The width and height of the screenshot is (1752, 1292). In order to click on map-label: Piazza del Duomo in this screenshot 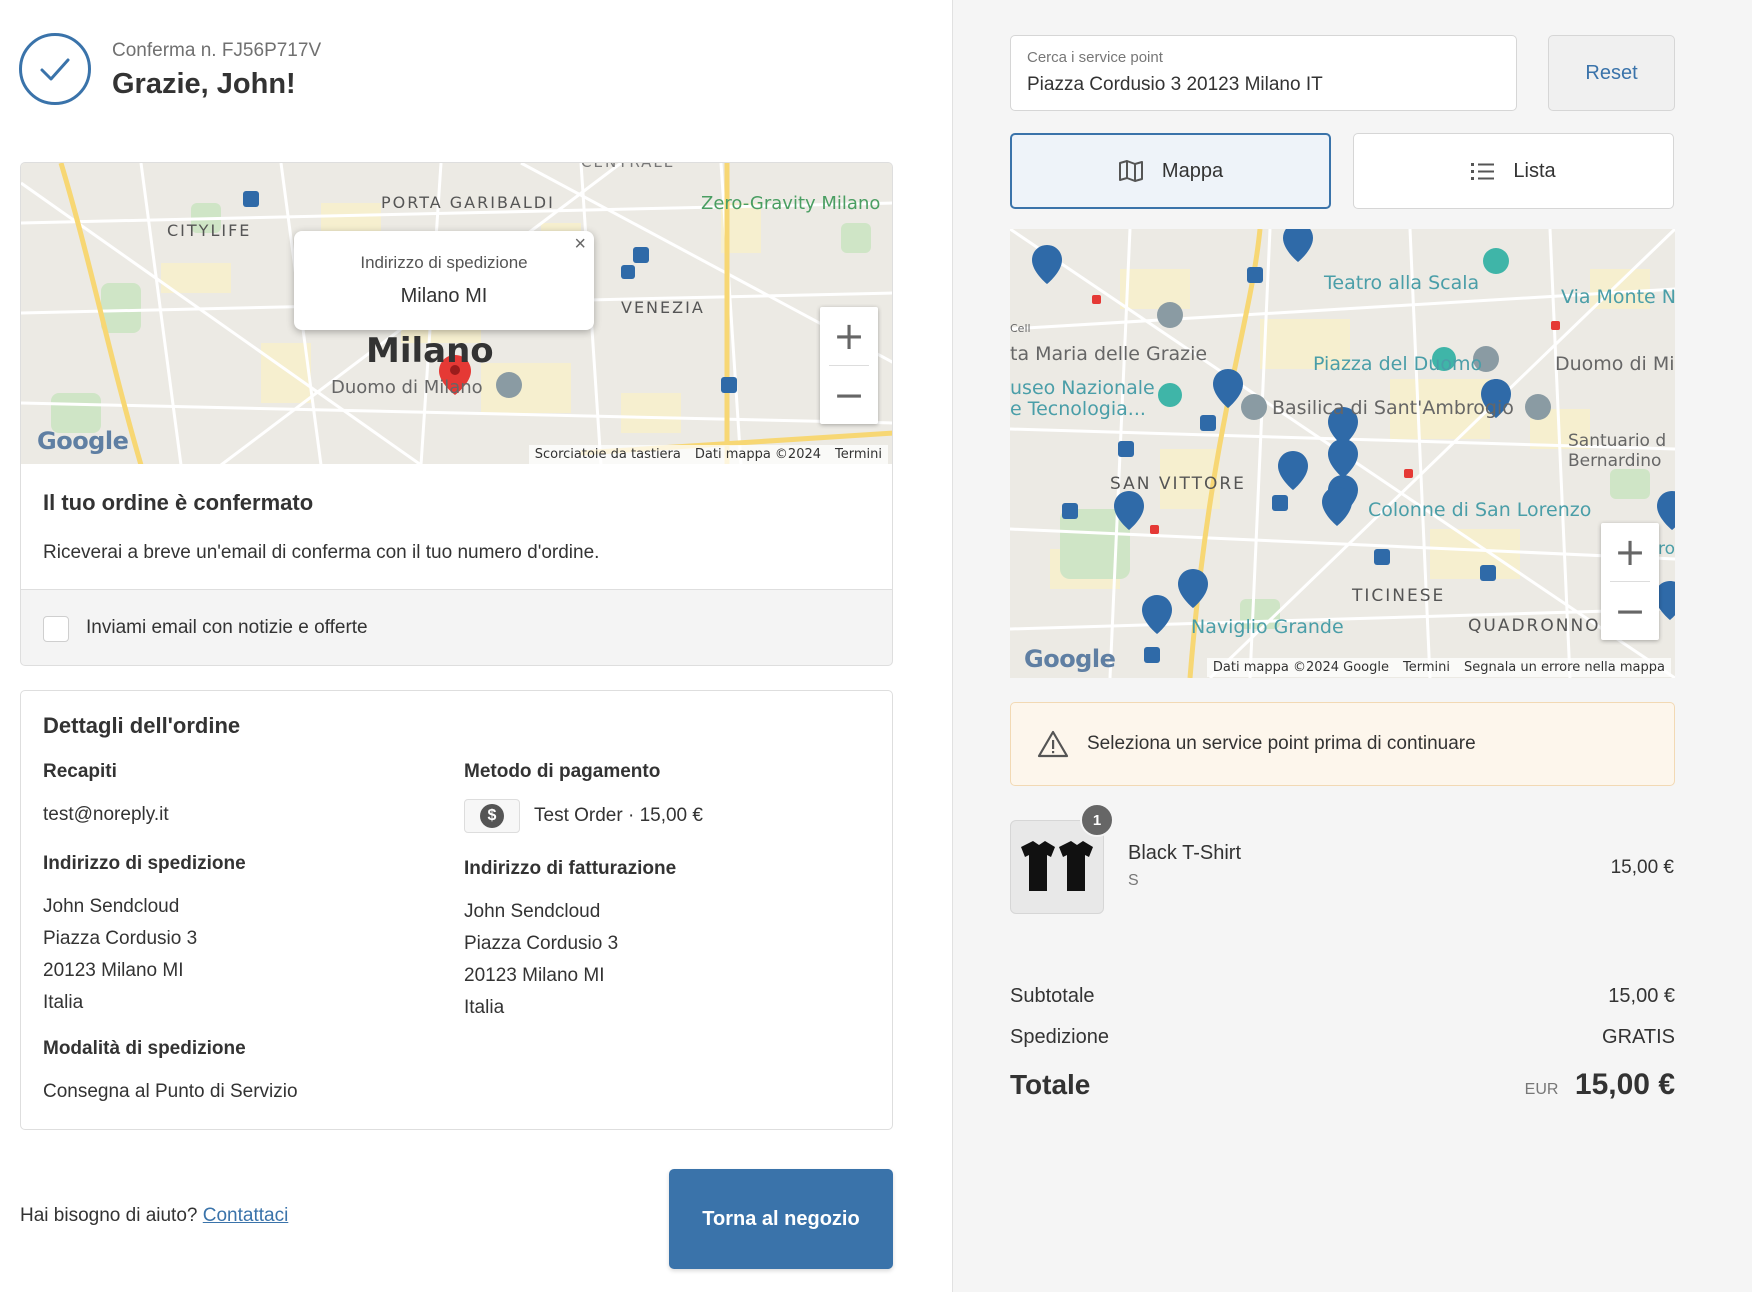, I will do `click(1398, 364)`.